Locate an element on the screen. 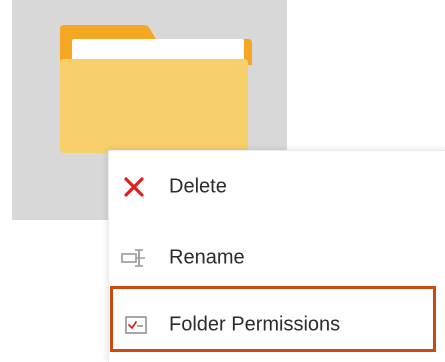  menu-item-rename: Rename is located at coordinates (277, 258).